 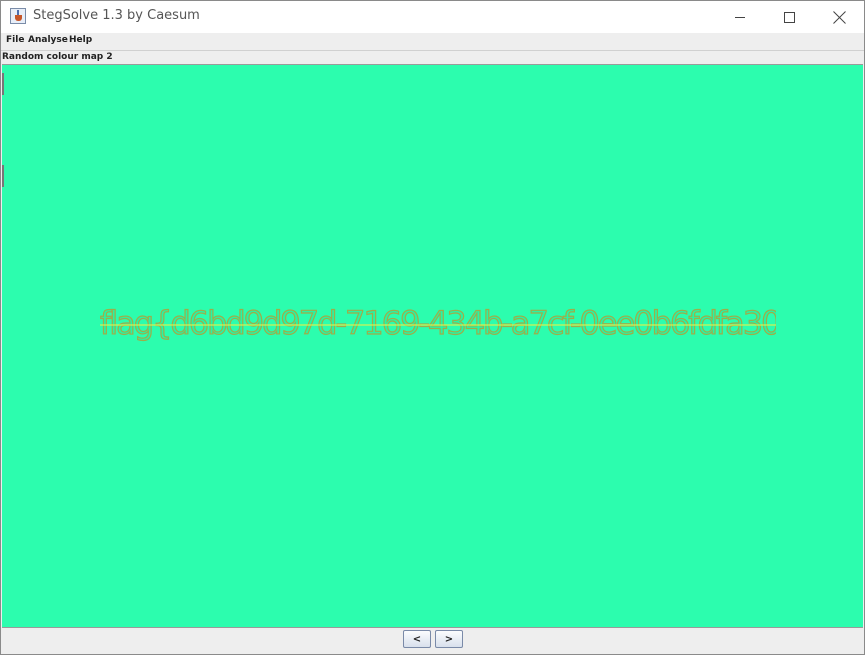 I want to click on close-icon, so click(x=839, y=17).